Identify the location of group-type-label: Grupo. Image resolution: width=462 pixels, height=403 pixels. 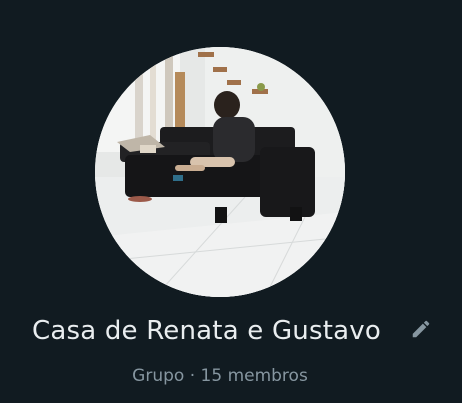
(158, 376).